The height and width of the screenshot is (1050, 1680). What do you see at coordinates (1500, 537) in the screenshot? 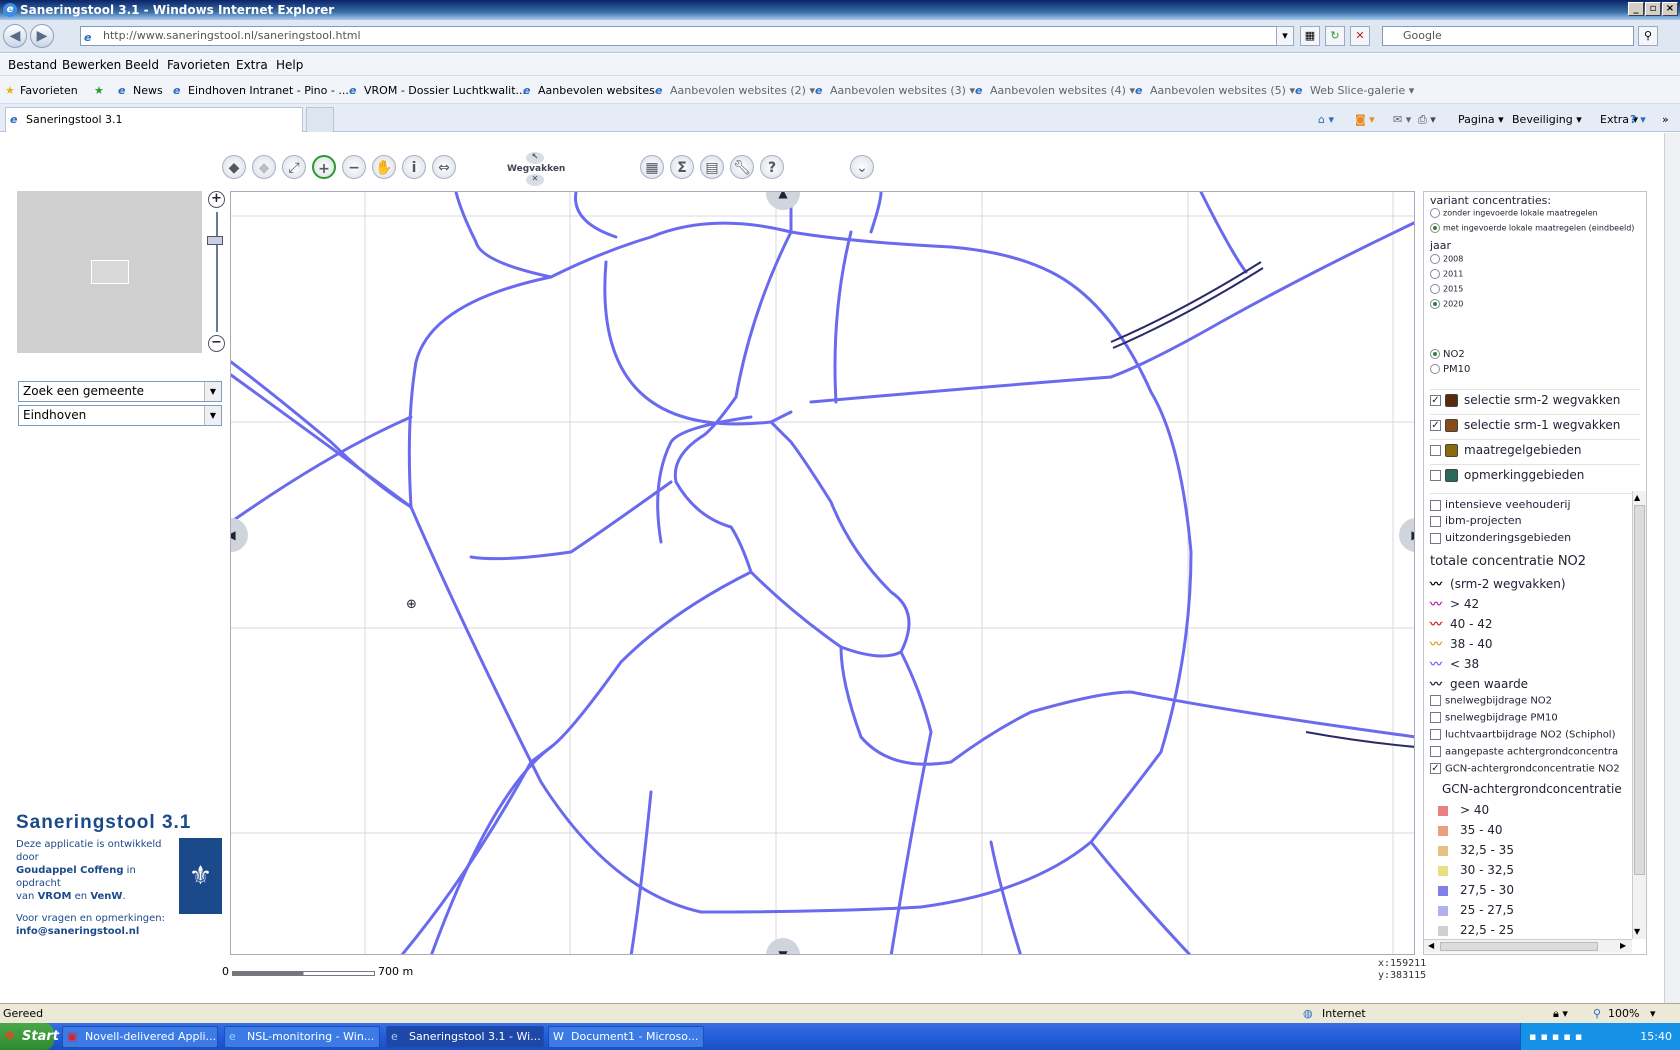
I see `layer-uitzondering: uitzonderingsgebieden` at bounding box center [1500, 537].